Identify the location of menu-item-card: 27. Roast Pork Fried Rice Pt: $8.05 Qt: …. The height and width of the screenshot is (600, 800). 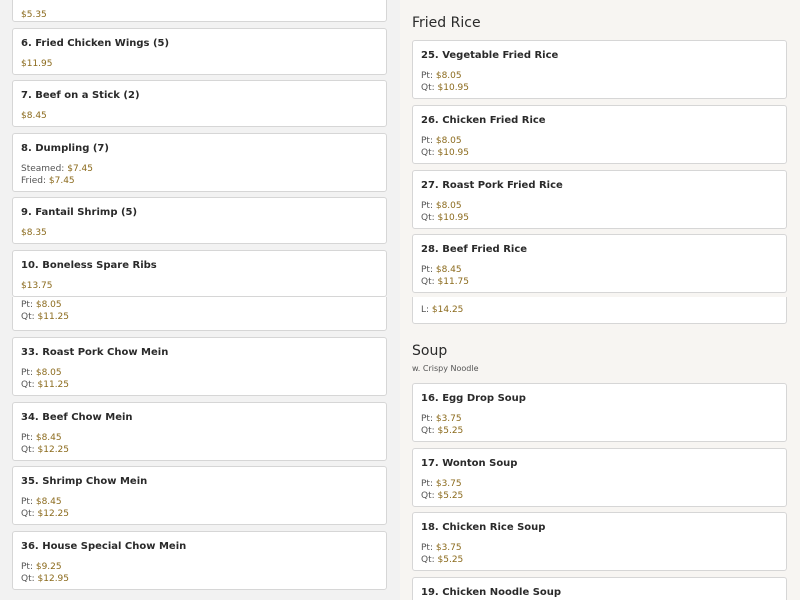
(599, 199).